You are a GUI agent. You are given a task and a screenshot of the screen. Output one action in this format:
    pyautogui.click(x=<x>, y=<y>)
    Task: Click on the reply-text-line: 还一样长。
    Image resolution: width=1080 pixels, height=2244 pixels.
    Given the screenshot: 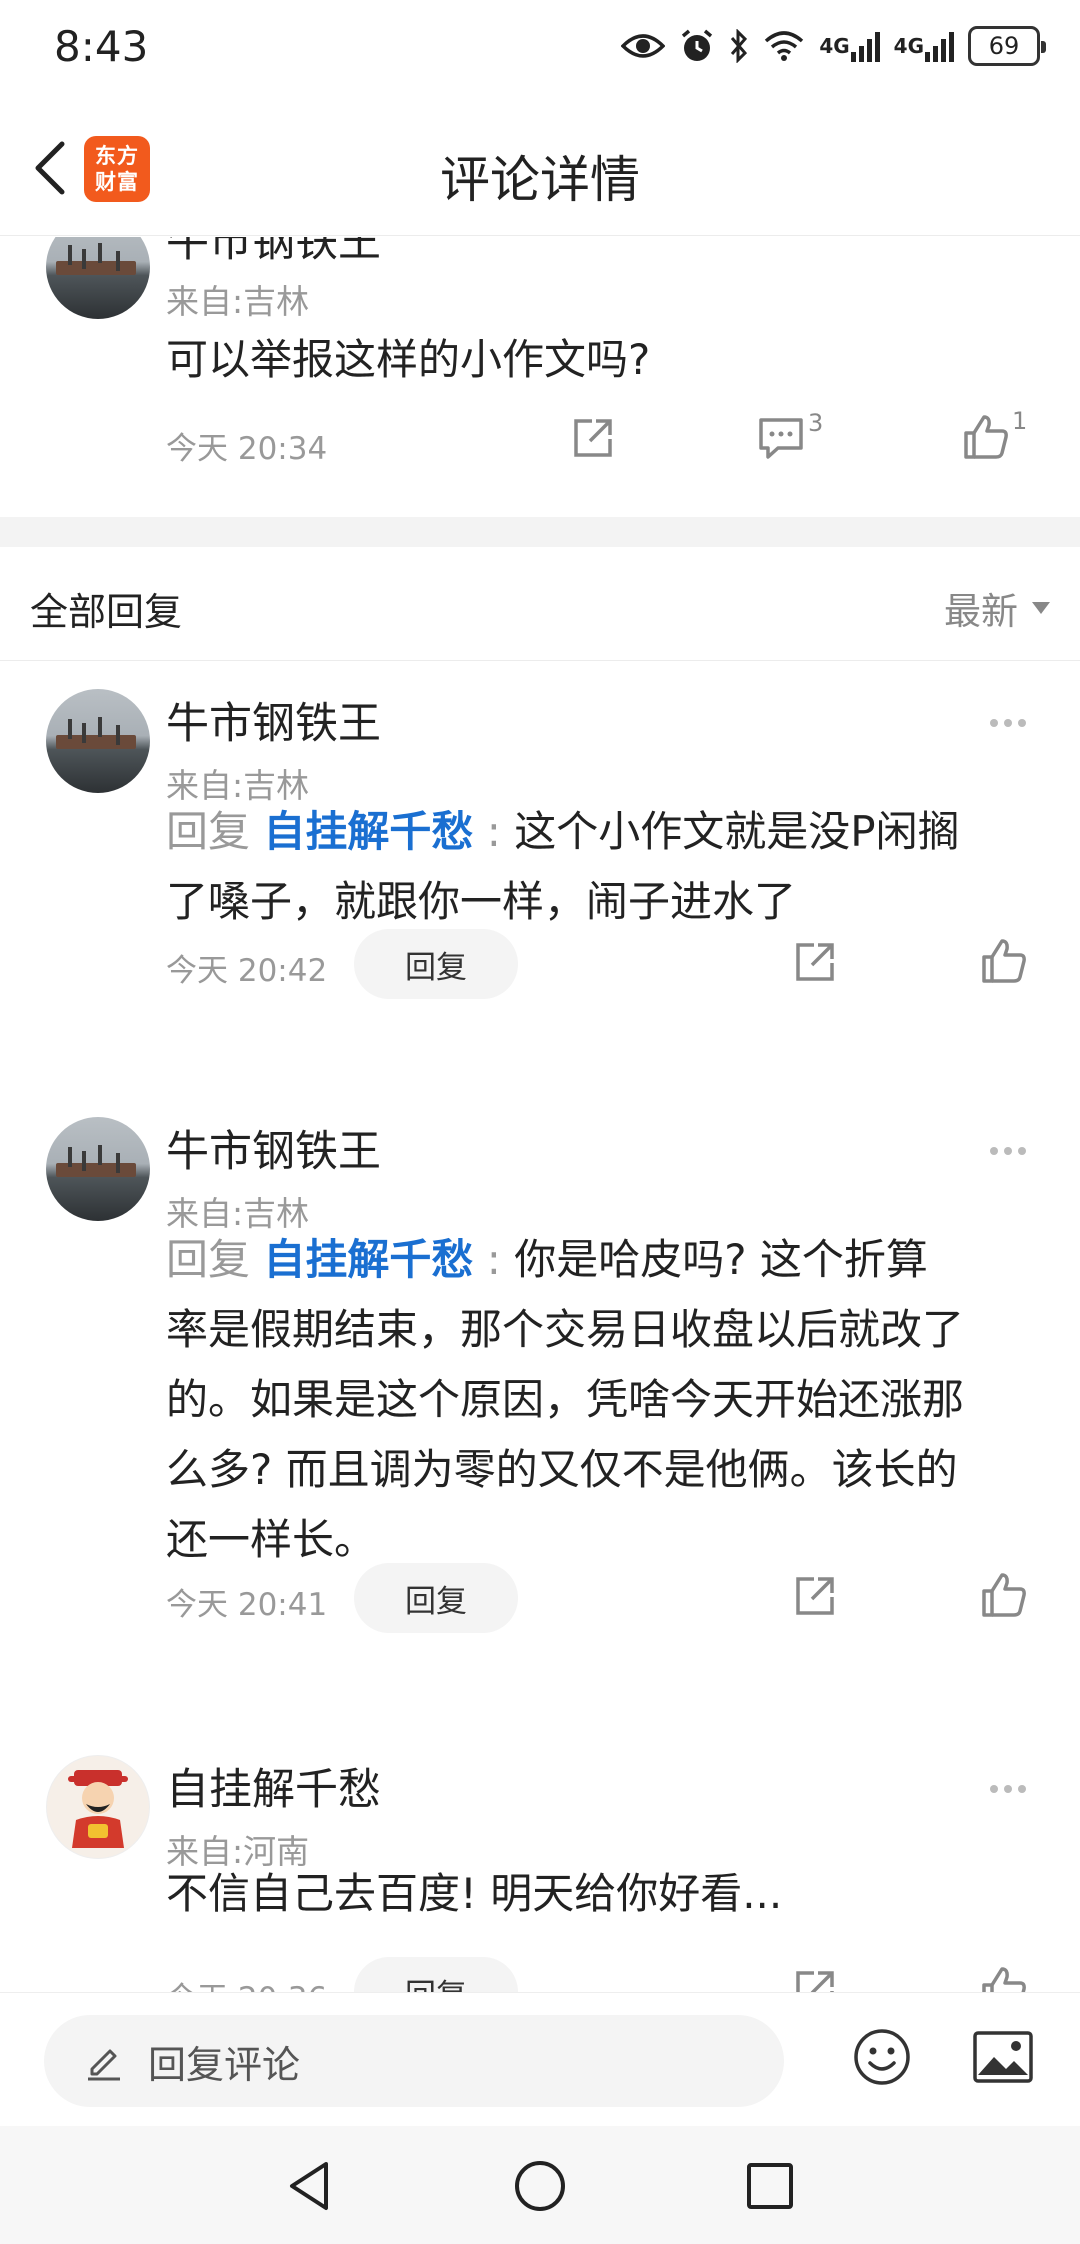 What is the action you would take?
    pyautogui.click(x=271, y=1539)
    